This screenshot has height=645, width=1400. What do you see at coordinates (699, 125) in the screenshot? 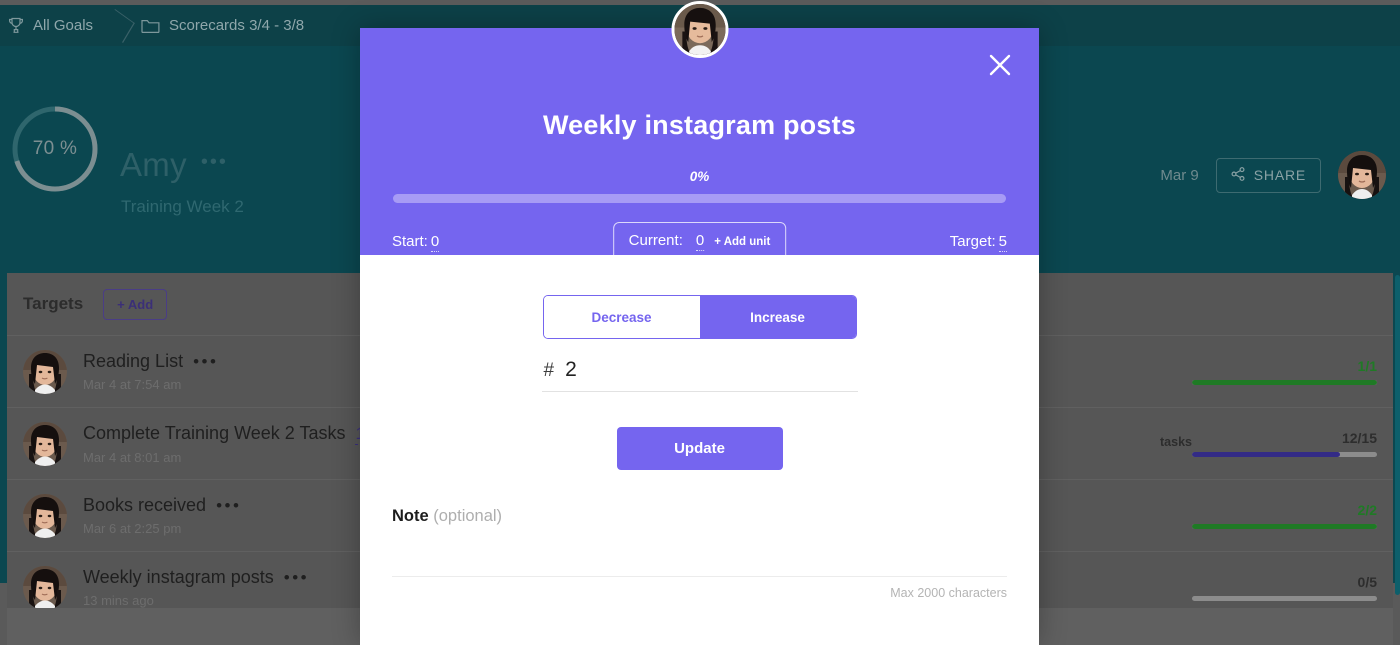
I see `modal-title: Weekly instagram posts` at bounding box center [699, 125].